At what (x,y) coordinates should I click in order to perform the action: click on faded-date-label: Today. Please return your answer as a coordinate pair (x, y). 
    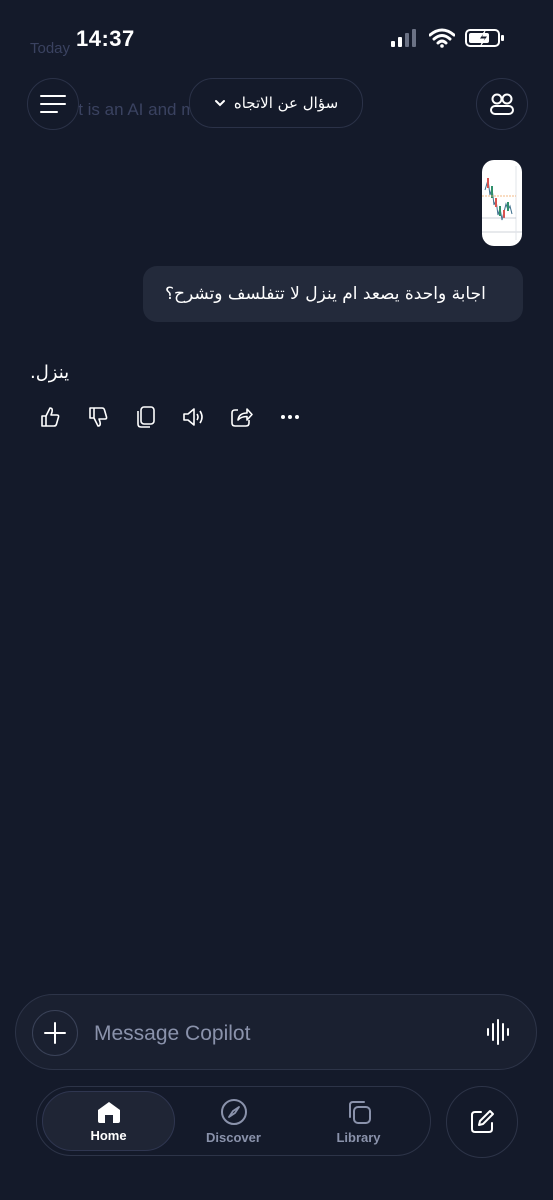
    Looking at the image, I should click on (50, 48).